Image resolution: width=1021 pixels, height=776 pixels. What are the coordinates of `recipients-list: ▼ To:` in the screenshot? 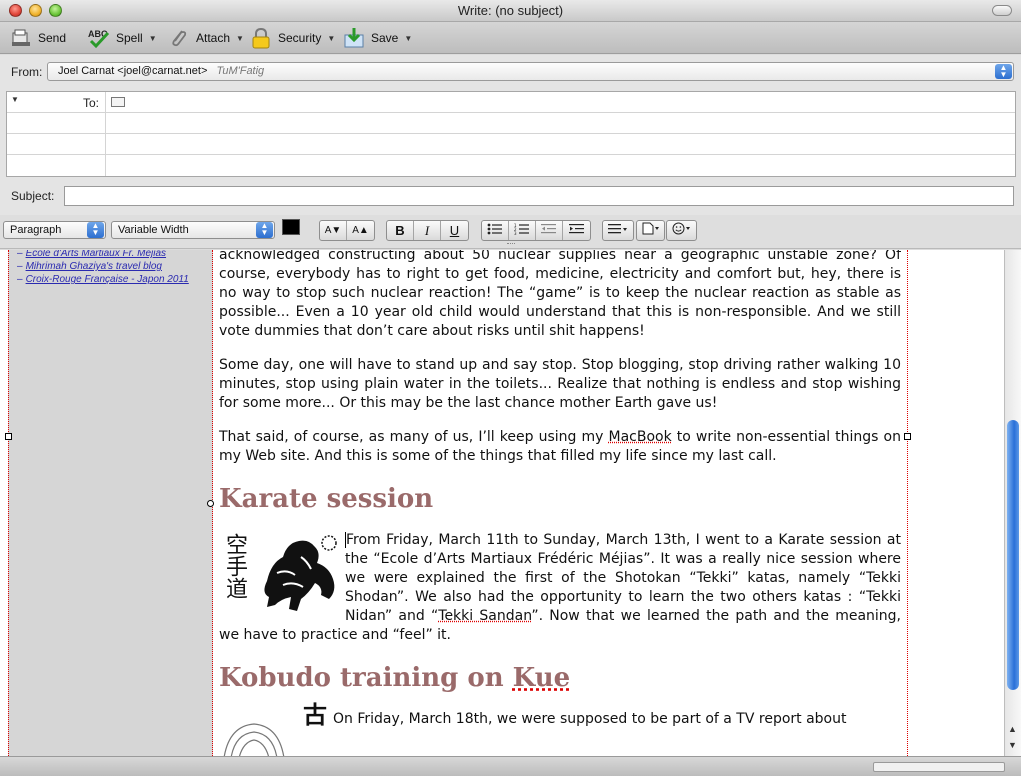 It's located at (511, 134).